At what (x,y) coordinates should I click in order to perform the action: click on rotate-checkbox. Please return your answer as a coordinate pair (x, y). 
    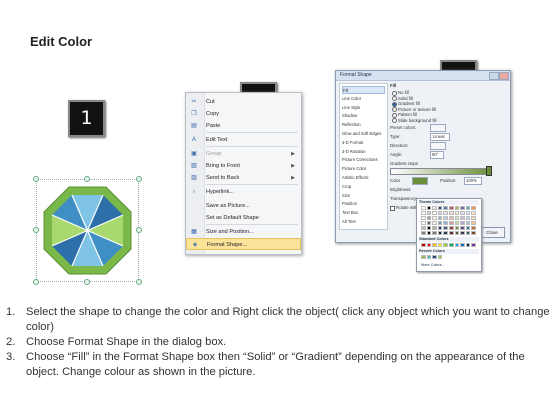
    Looking at the image, I should click on (392, 208).